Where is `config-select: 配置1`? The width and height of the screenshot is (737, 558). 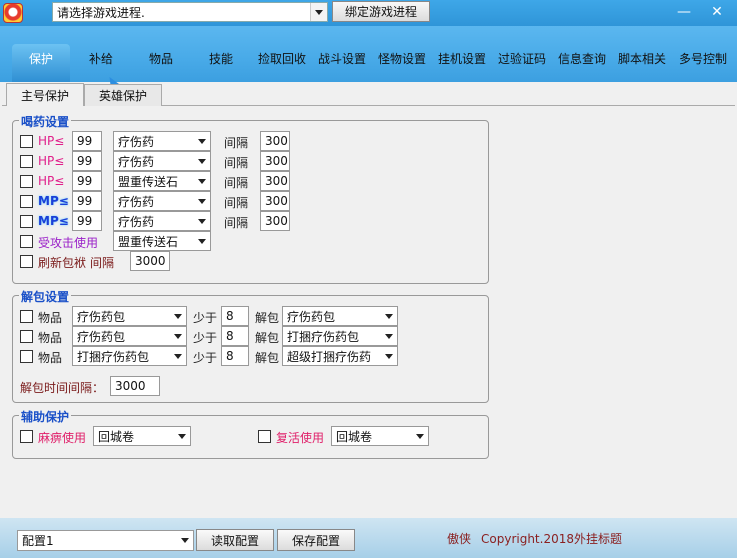 config-select: 配置1 is located at coordinates (105, 540).